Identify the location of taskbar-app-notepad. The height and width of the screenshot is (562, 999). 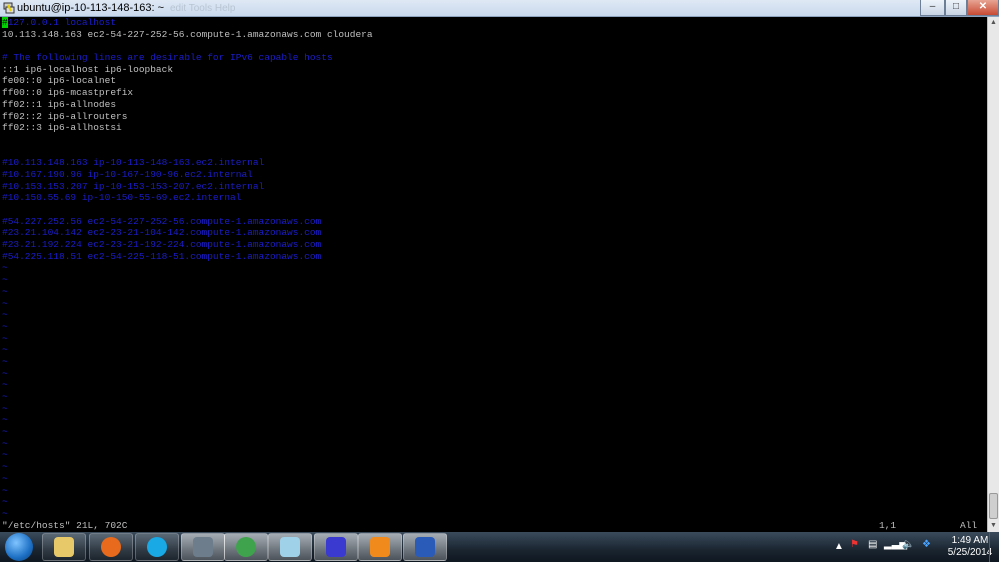
(290, 547).